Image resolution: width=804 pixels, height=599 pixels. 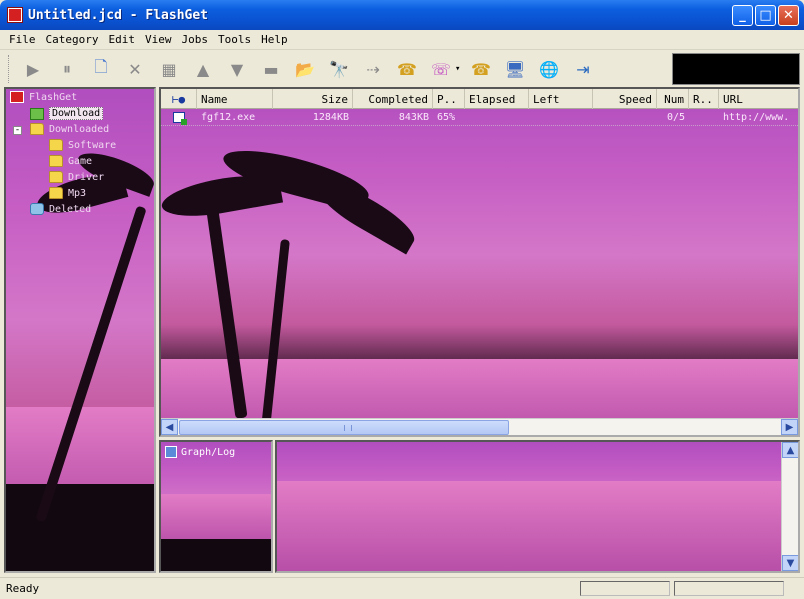 I want to click on column-speed: Speed, so click(x=625, y=99).